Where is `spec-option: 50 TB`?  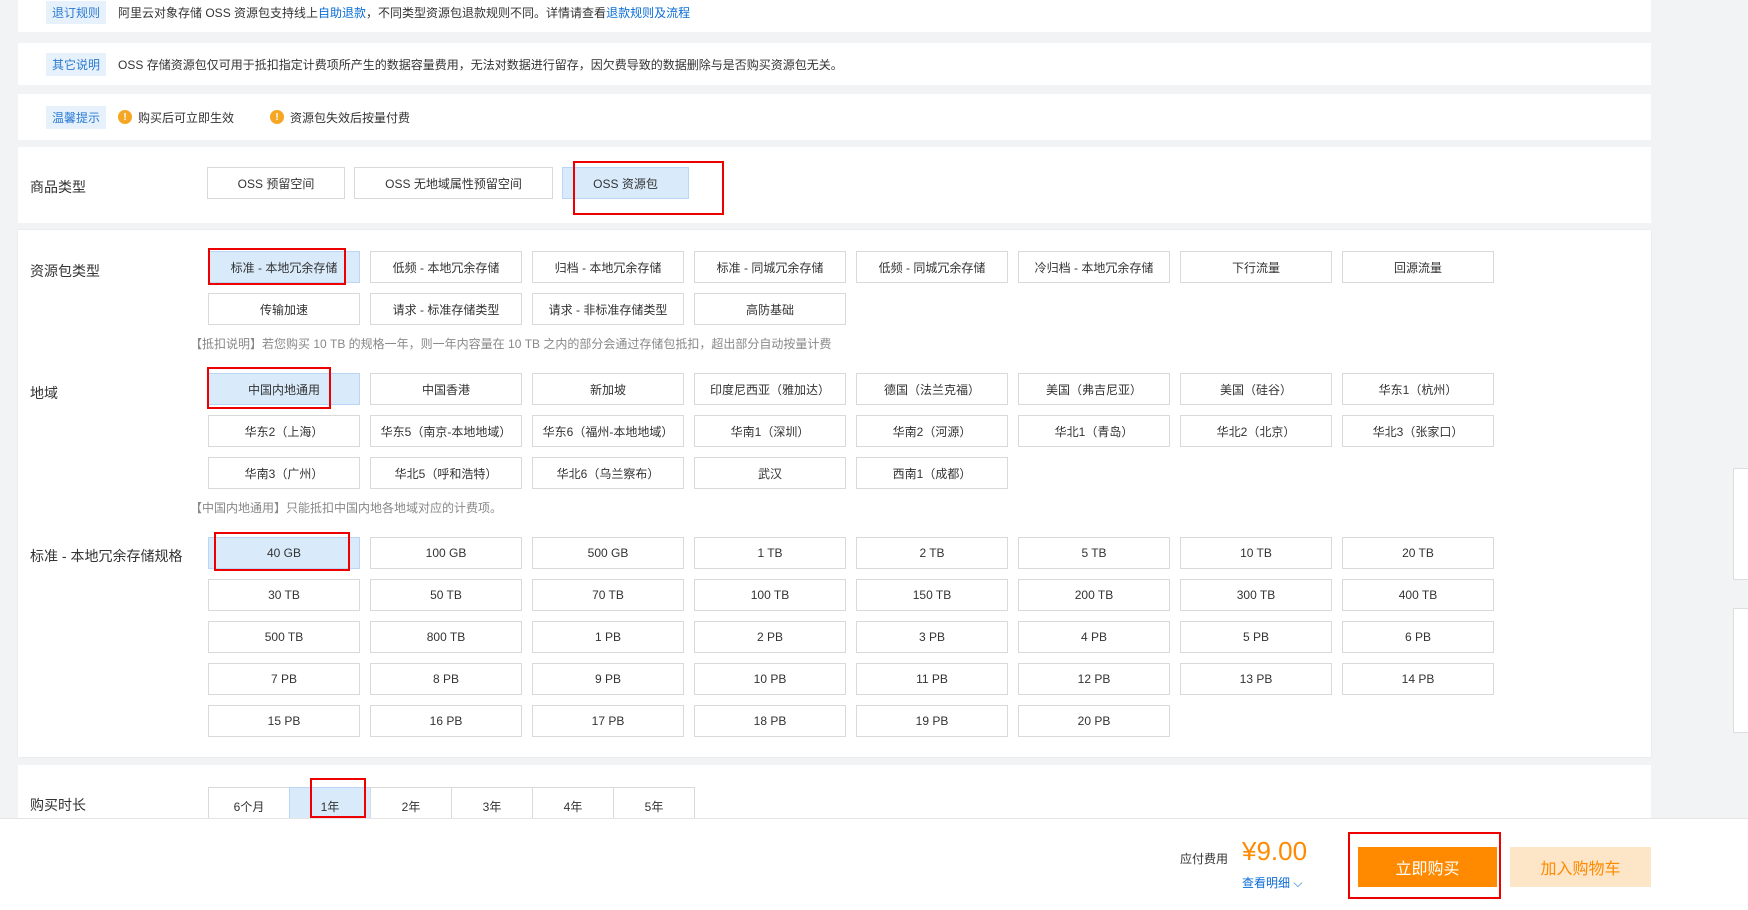
spec-option: 50 TB is located at coordinates (446, 595).